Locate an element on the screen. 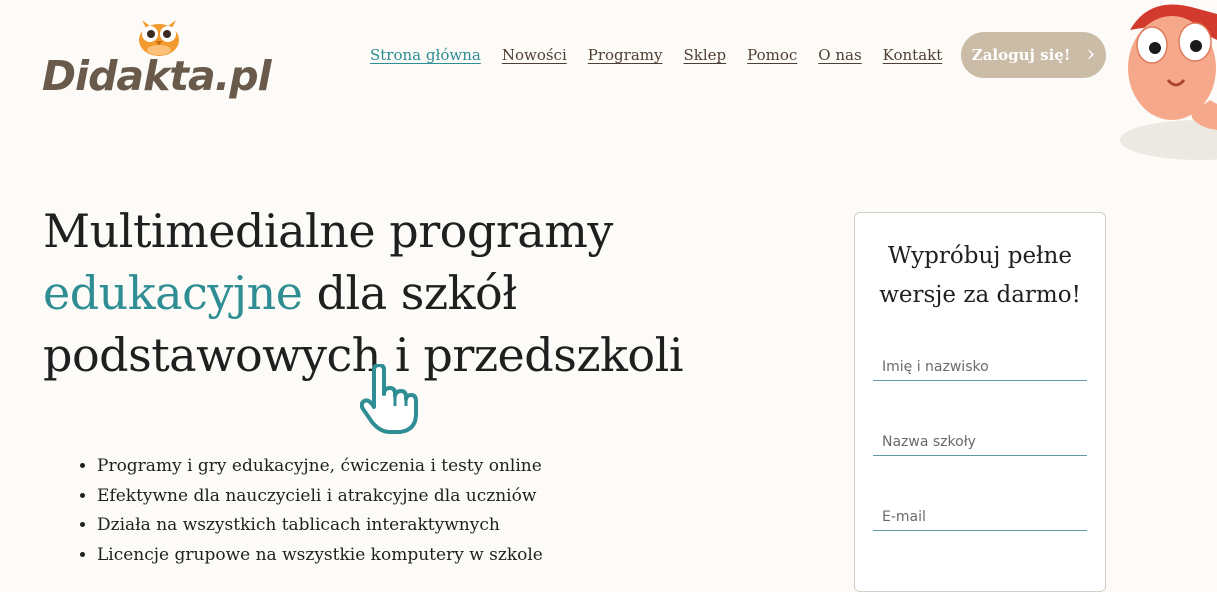 The height and width of the screenshot is (592, 1217). hero-line-2-rest: dla szkół is located at coordinates (410, 293).